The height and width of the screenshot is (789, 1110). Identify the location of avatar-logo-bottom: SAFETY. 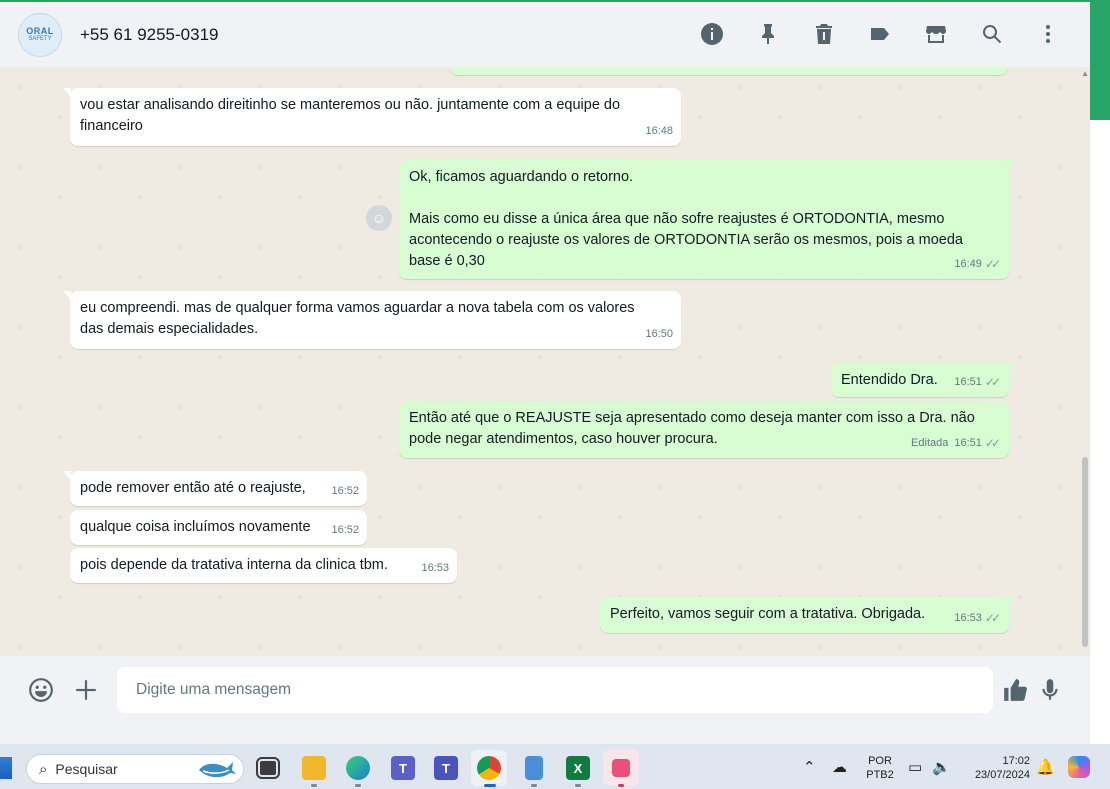
(40, 39).